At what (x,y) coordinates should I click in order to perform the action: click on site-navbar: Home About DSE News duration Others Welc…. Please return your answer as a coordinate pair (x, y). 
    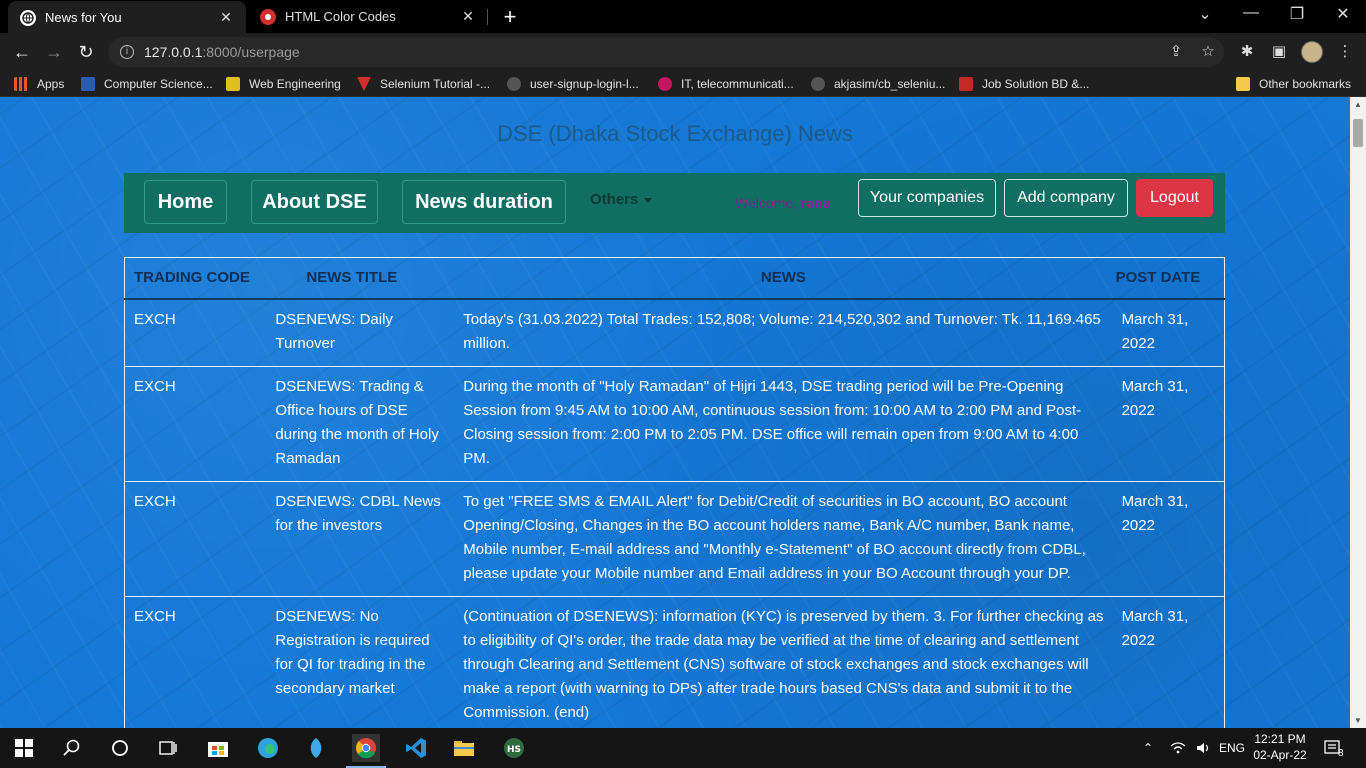
    Looking at the image, I should click on (674, 203).